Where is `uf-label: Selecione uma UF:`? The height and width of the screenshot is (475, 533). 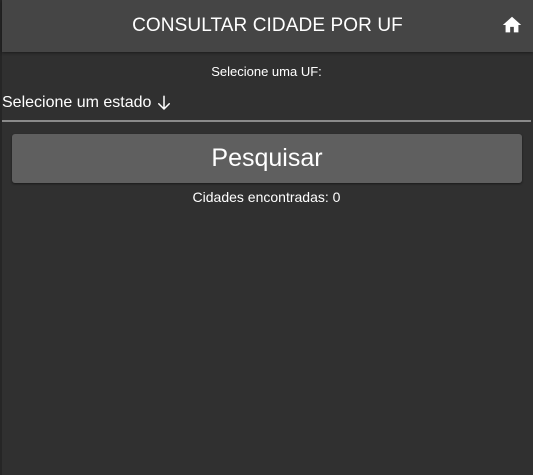
uf-label: Selecione uma UF: is located at coordinates (266, 71).